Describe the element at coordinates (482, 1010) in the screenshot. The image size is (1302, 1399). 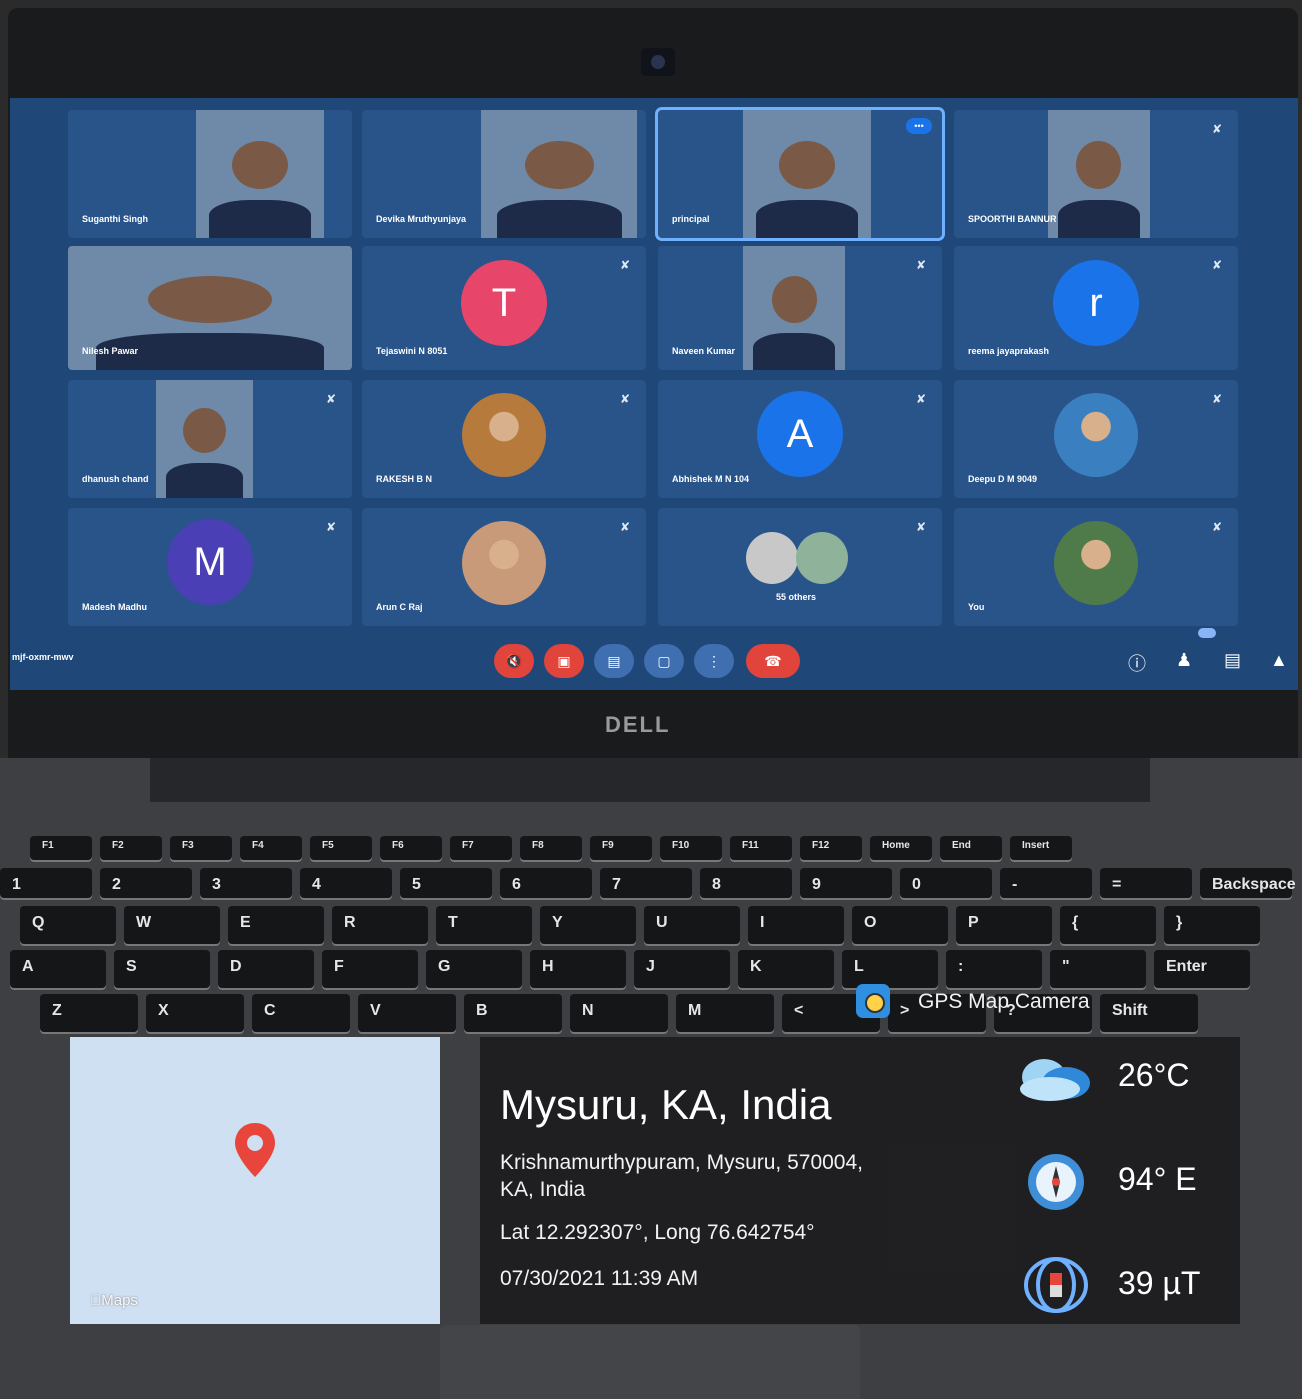
I see `key-label: B` at that location.